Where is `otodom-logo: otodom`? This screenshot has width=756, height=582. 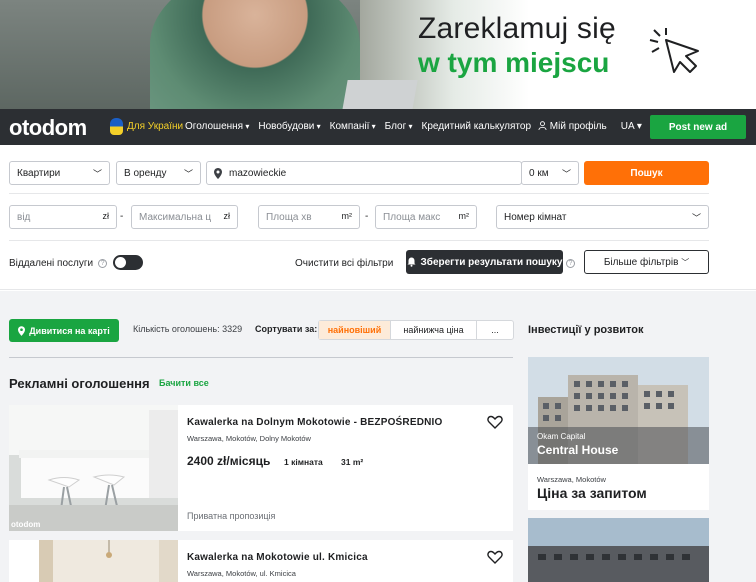 otodom-logo: otodom is located at coordinates (48, 128).